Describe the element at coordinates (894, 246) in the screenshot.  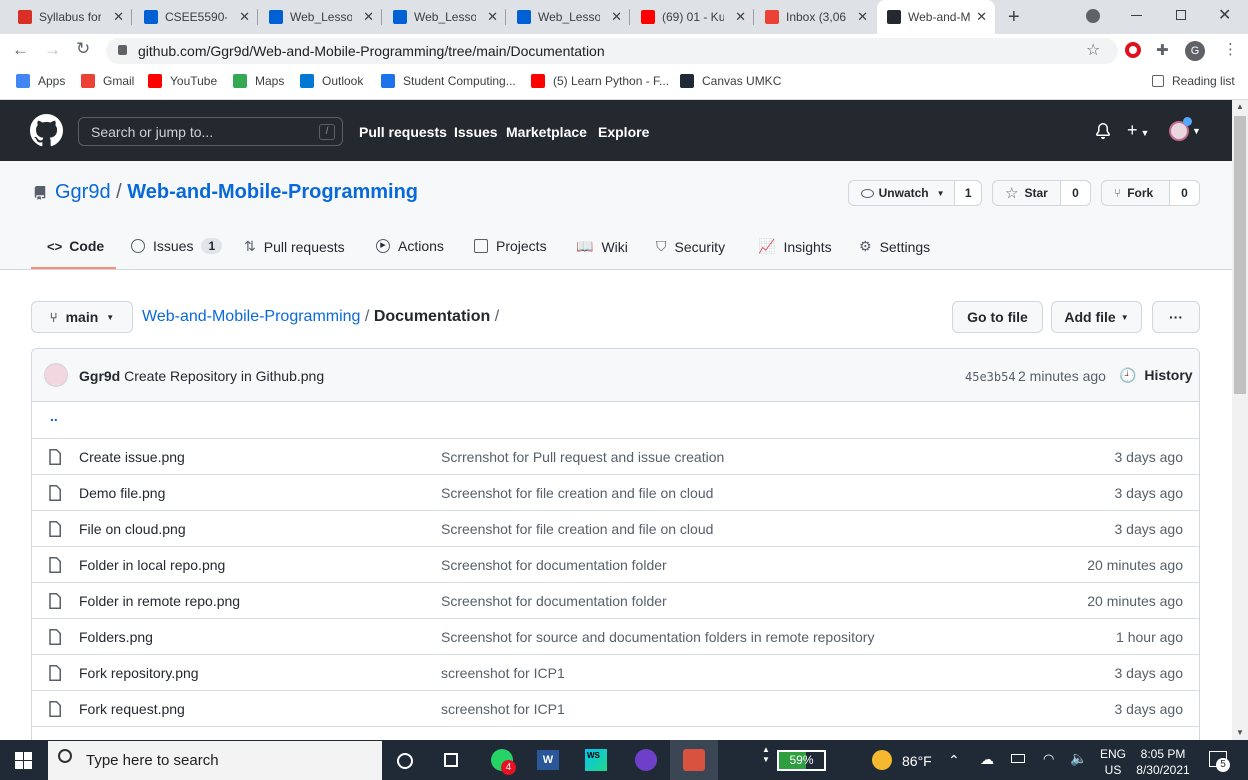
I see `tab-settings: ⚙ Settings` at that location.